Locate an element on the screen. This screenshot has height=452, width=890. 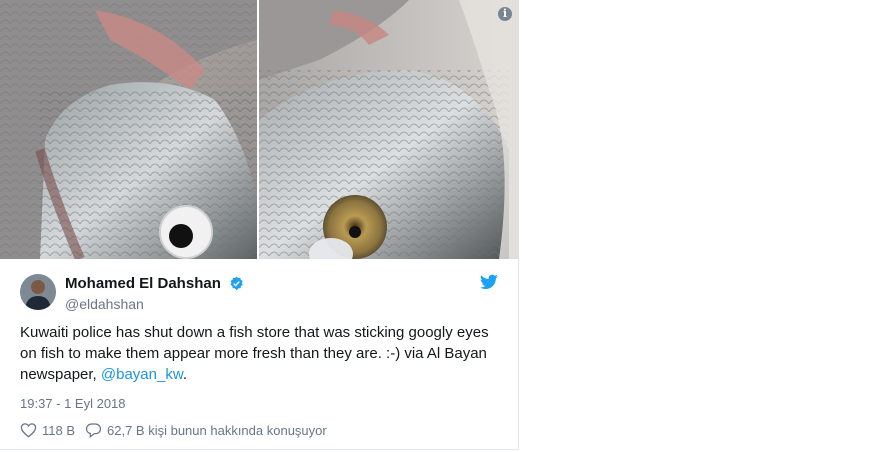
speech-bubble-icon is located at coordinates (93, 430).